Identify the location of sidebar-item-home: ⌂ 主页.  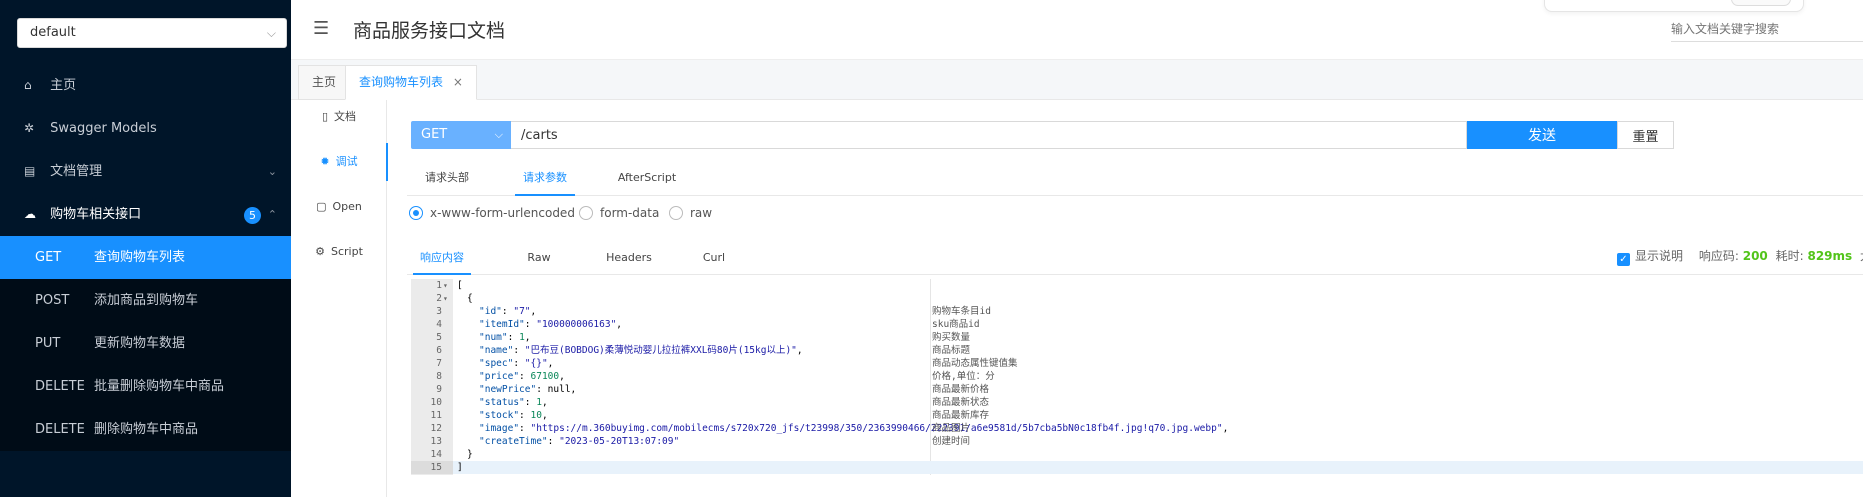
(145, 85).